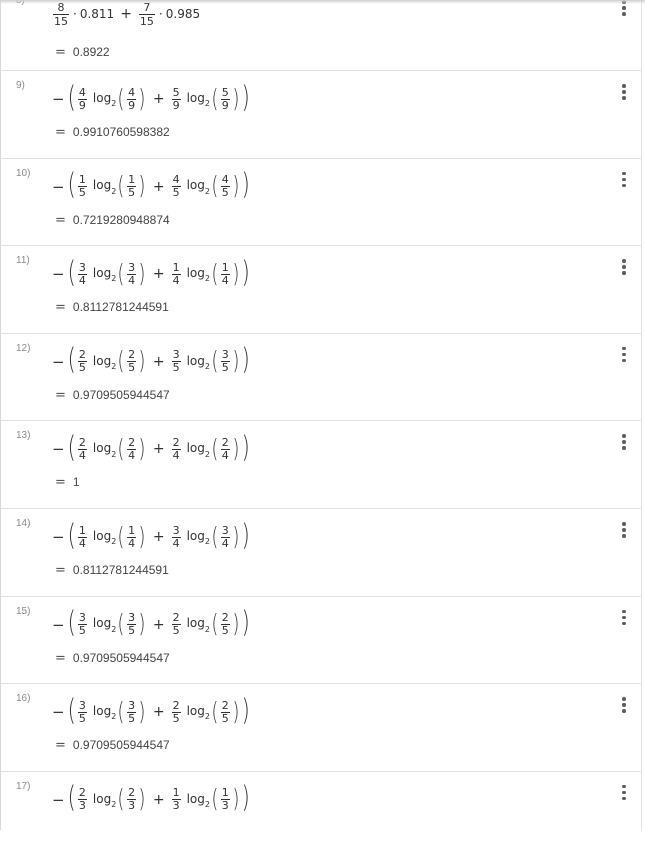 Image resolution: width=645 pixels, height=859 pixels. I want to click on fraction-b-arg: 35, so click(225, 361).